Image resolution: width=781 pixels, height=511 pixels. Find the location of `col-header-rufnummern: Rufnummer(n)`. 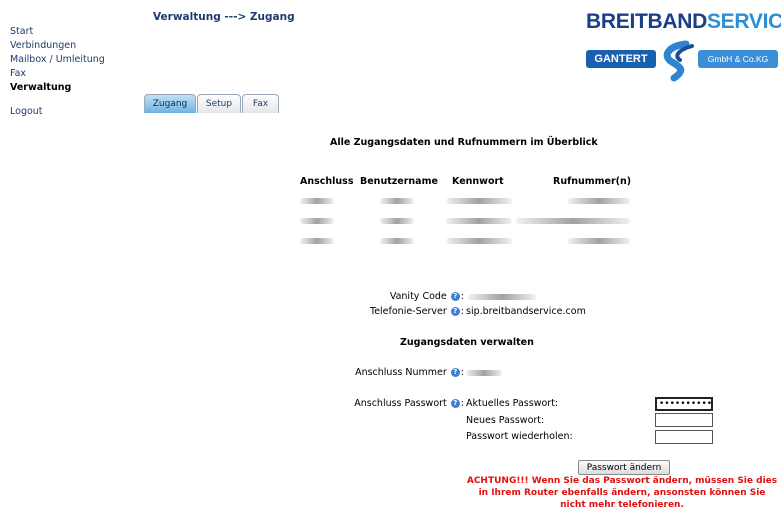

col-header-rufnummern: Rufnummer(n) is located at coordinates (592, 181).